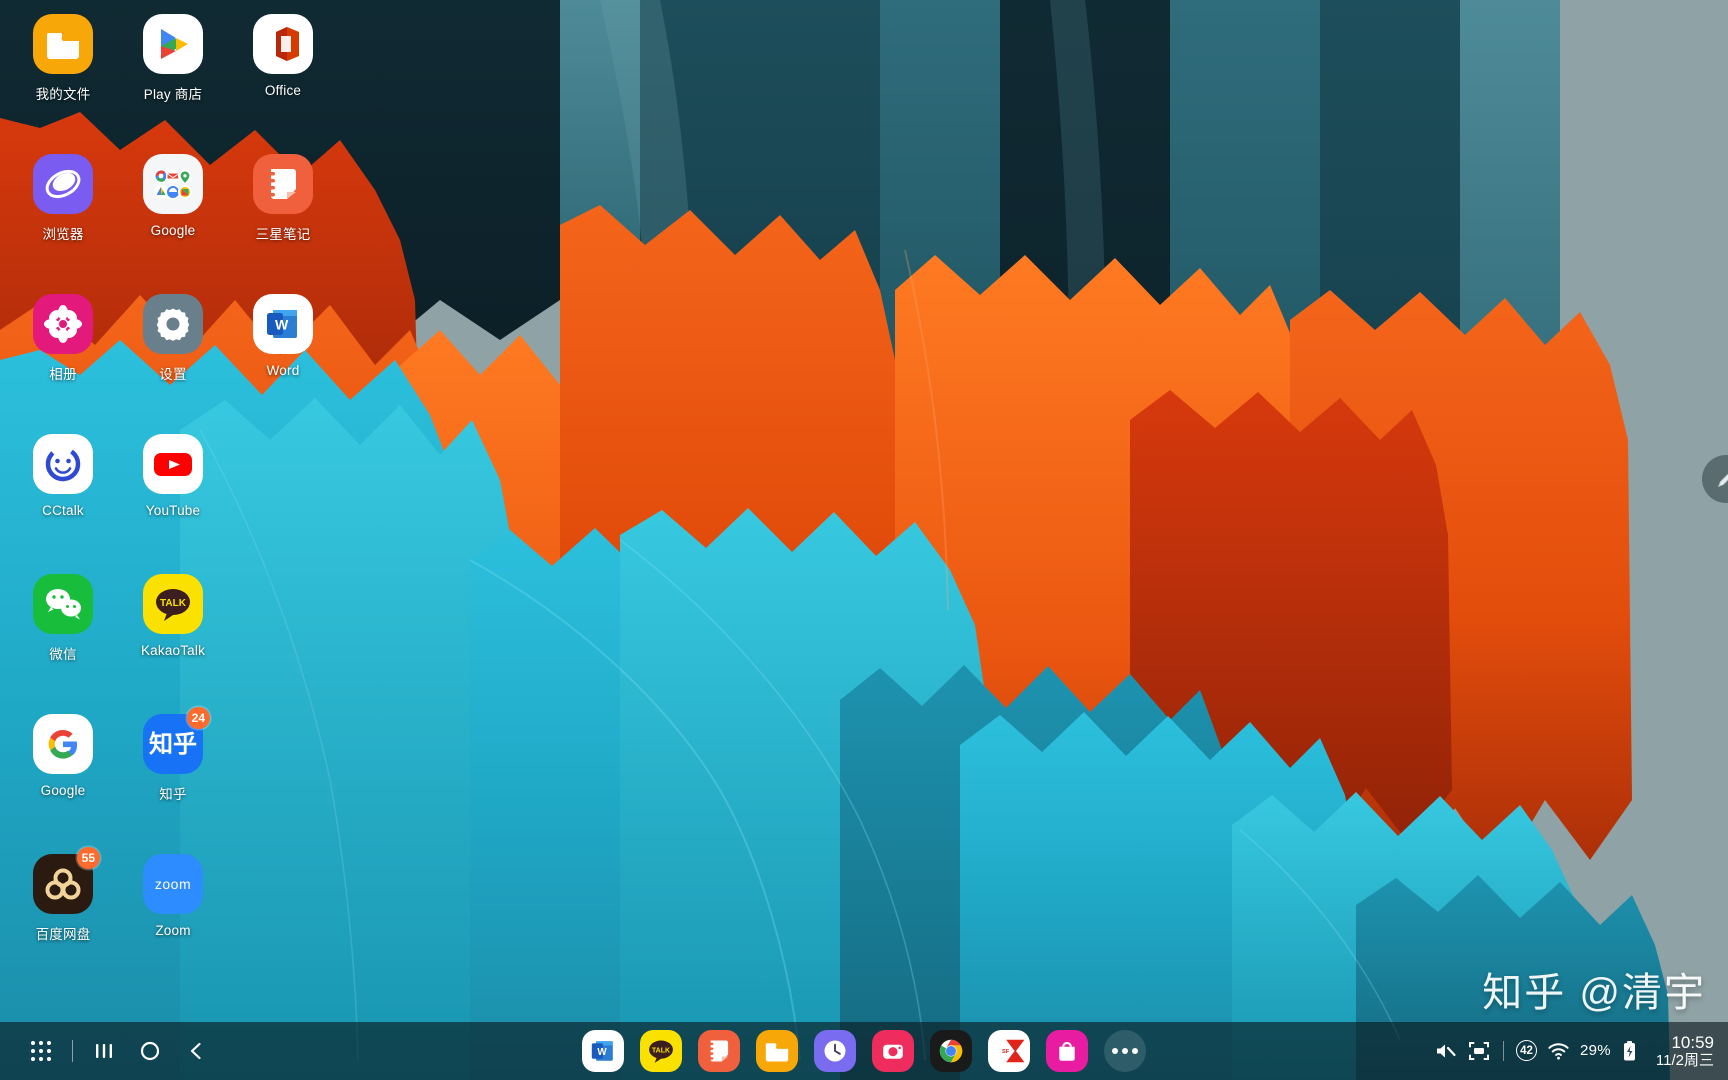 The height and width of the screenshot is (1080, 1728). Describe the element at coordinates (63, 84) in the screenshot. I see `app-icon-my-files: 我的文件` at that location.